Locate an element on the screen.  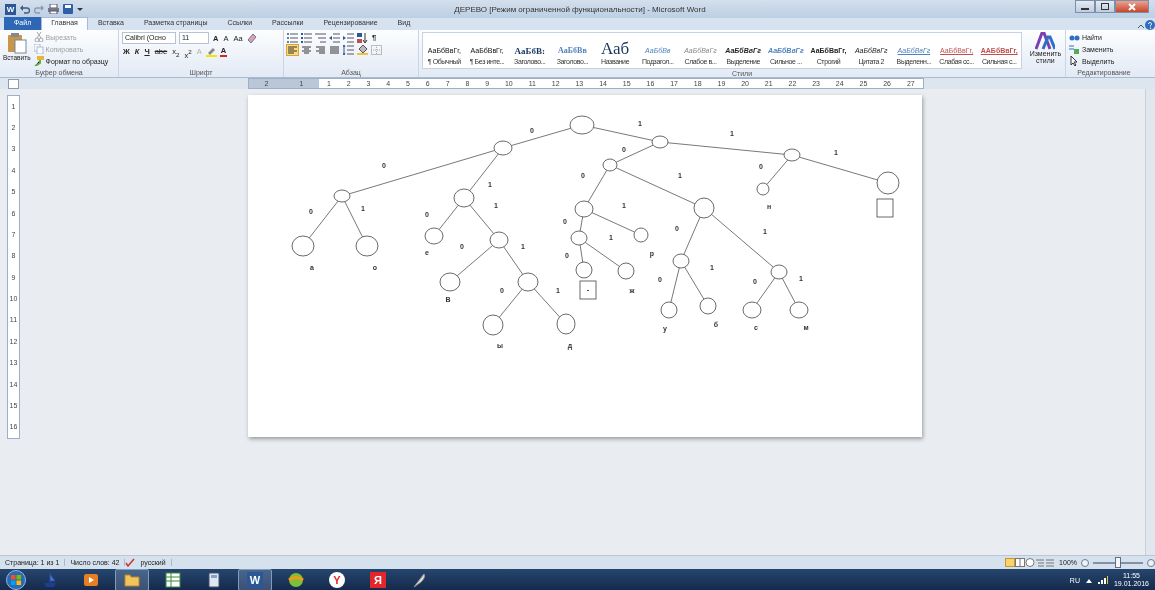
minimize-button is located at coordinates (1085, 6).